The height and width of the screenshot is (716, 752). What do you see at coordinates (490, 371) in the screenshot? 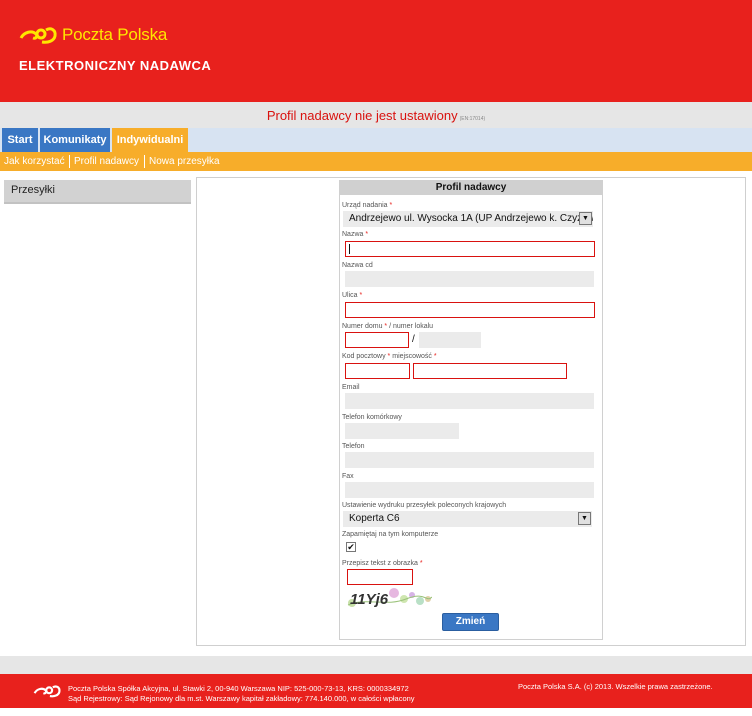
I see `miejscowosc-field` at bounding box center [490, 371].